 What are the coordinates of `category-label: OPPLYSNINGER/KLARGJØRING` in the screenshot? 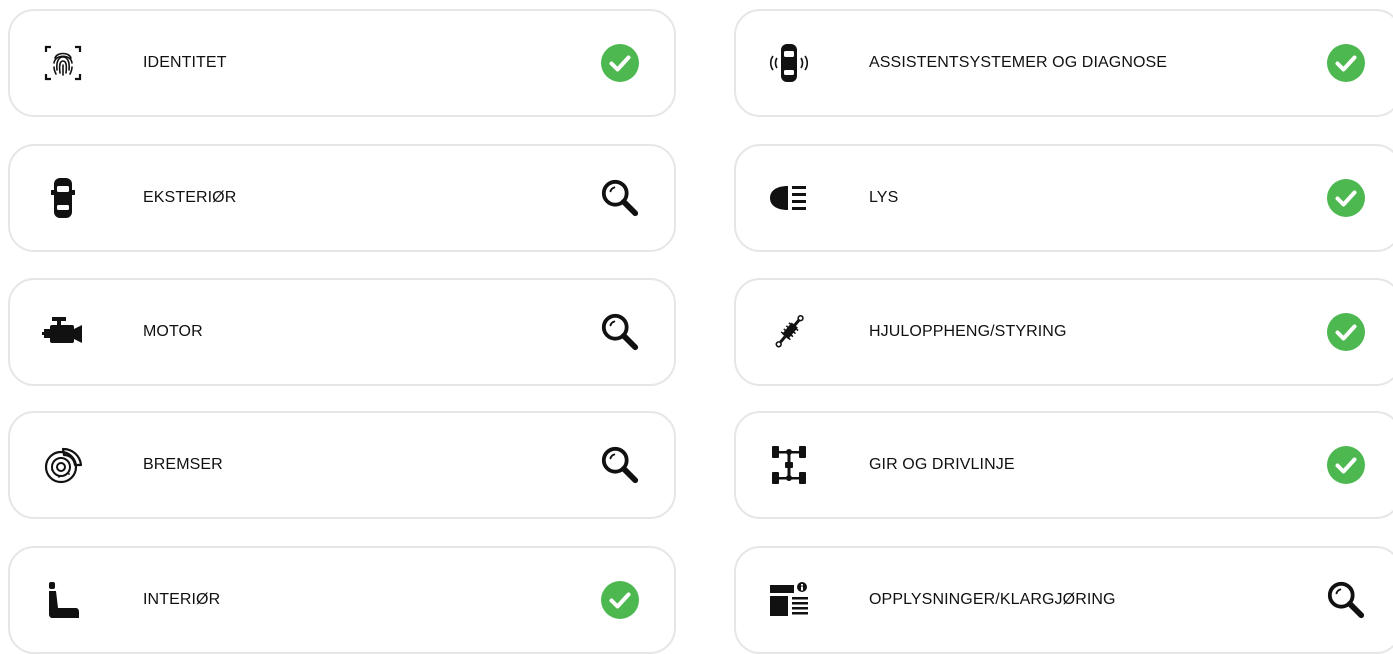 It's located at (992, 599).